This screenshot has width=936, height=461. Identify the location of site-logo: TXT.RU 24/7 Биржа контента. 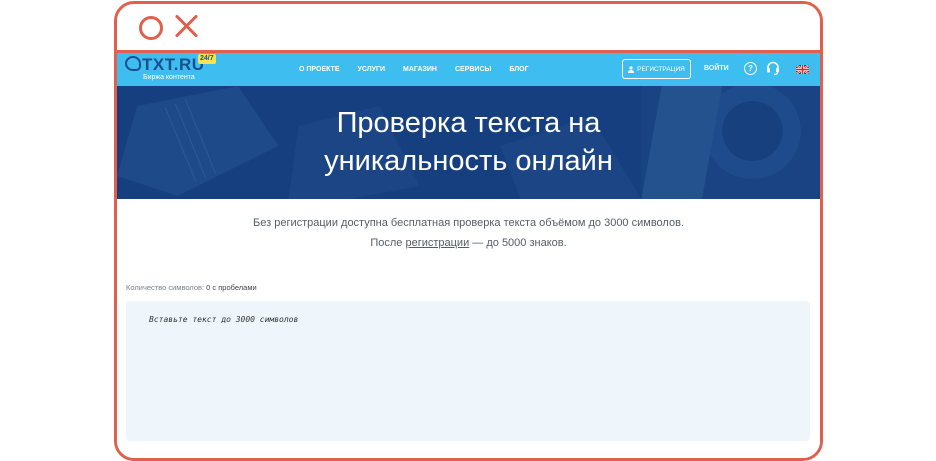
(170, 68).